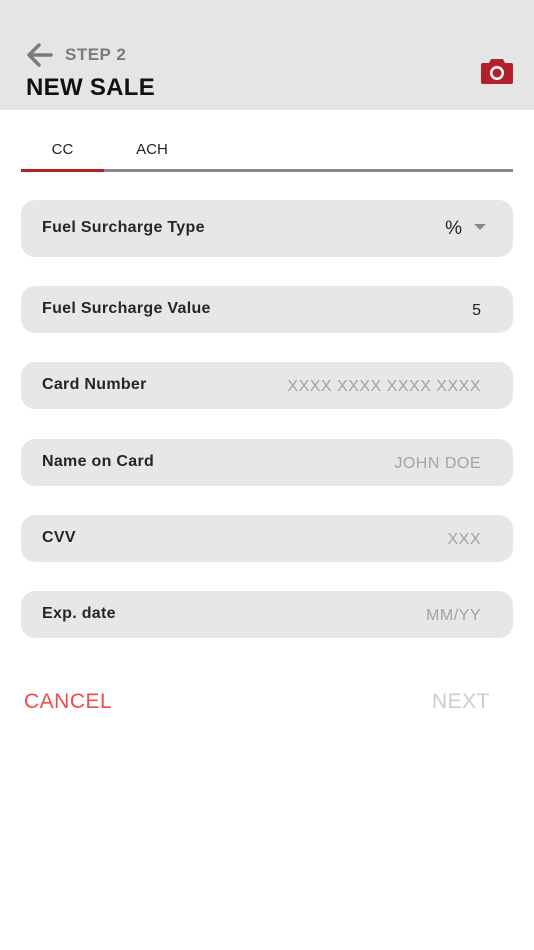  What do you see at coordinates (267, 150) in the screenshot?
I see `payment-method-tabs: CC ACH` at bounding box center [267, 150].